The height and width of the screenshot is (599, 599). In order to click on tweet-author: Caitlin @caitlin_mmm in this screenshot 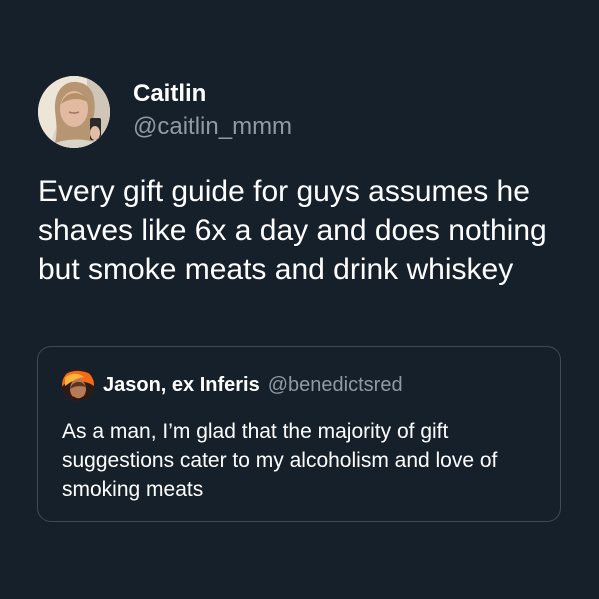, I will do `click(165, 112)`.